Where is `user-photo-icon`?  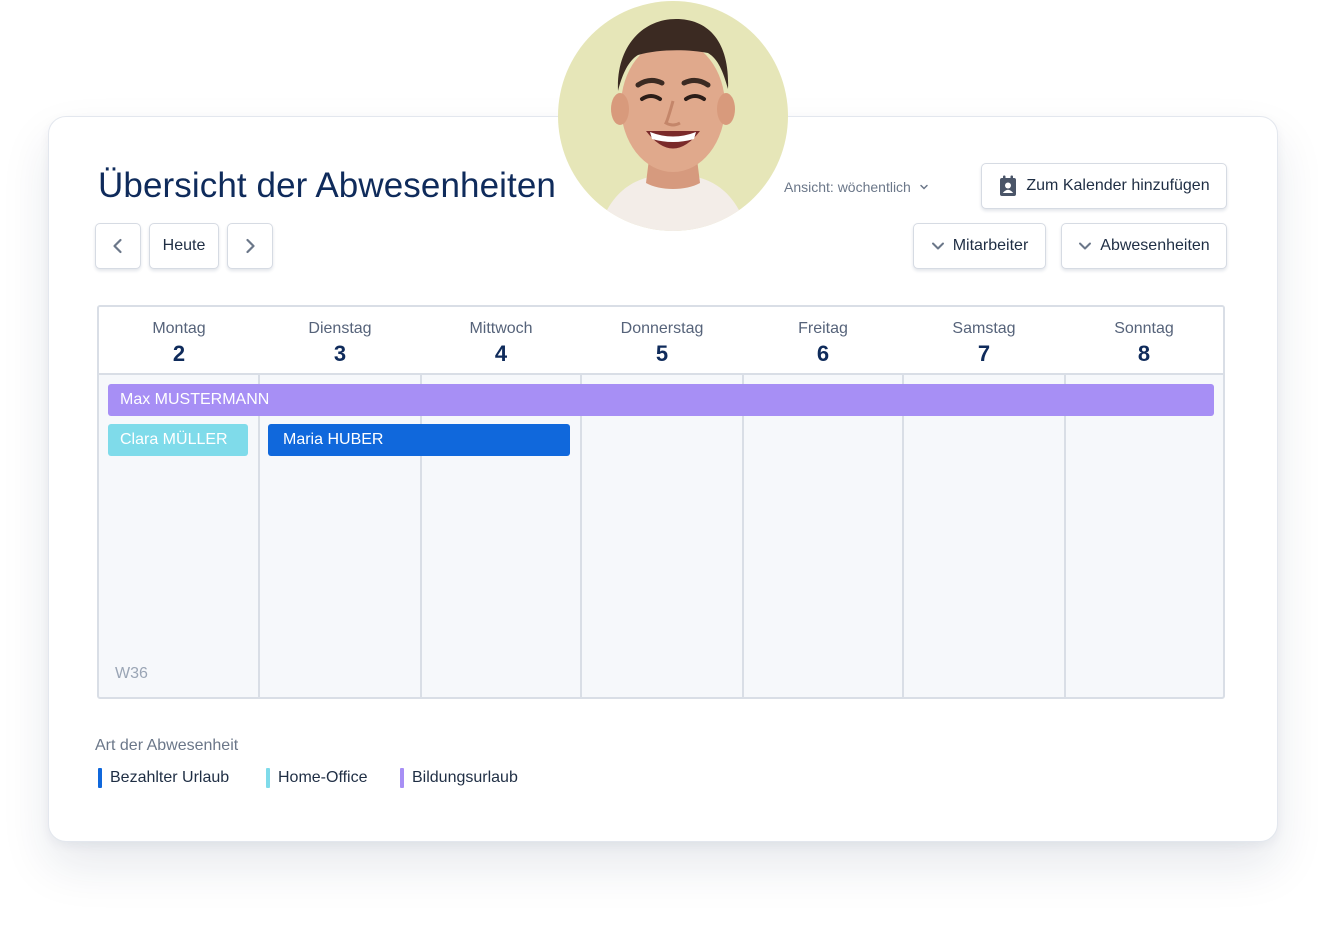
user-photo-icon is located at coordinates (673, 116).